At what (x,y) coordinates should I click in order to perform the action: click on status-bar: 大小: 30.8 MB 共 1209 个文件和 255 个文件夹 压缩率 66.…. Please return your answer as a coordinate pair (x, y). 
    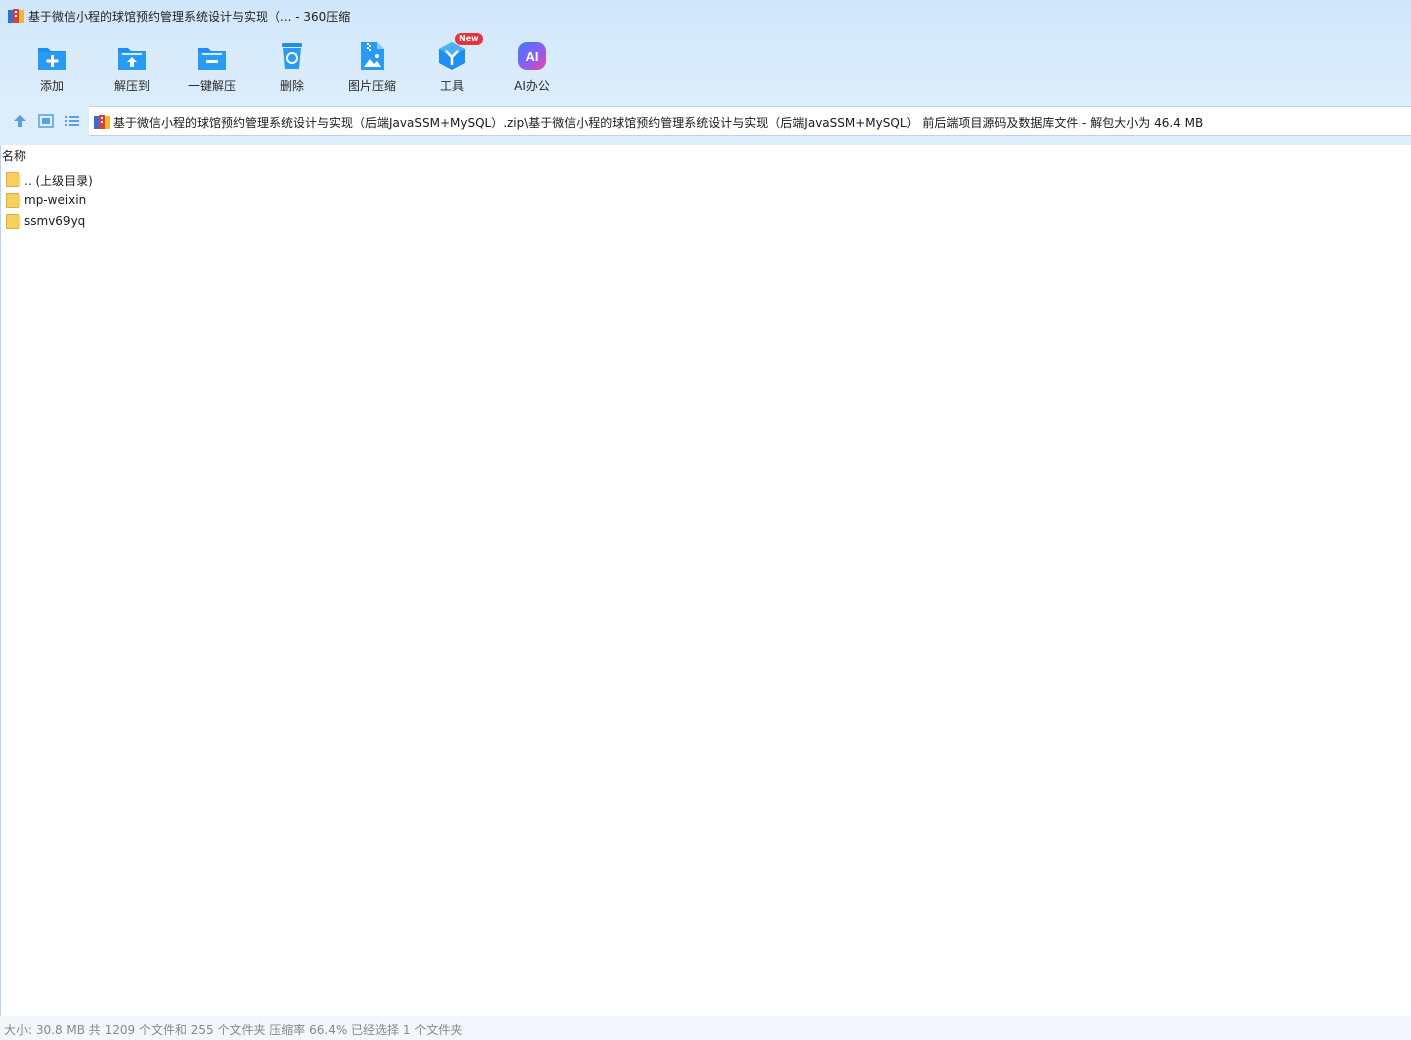
    Looking at the image, I should click on (705, 1028).